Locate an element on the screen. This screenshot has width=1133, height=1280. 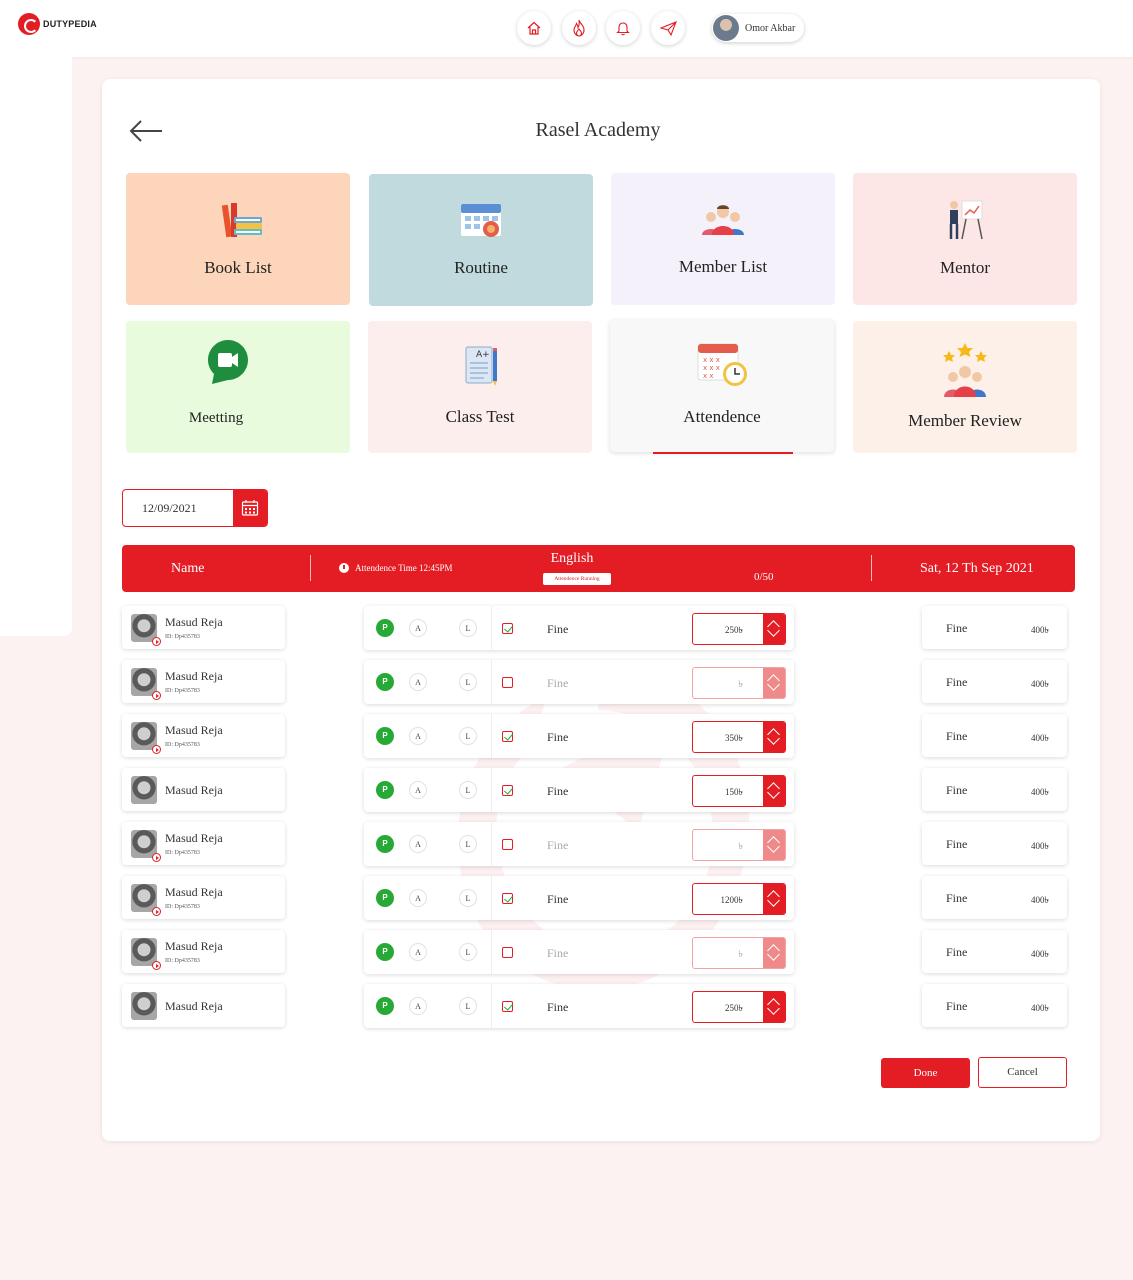
back-button is located at coordinates (146, 131).